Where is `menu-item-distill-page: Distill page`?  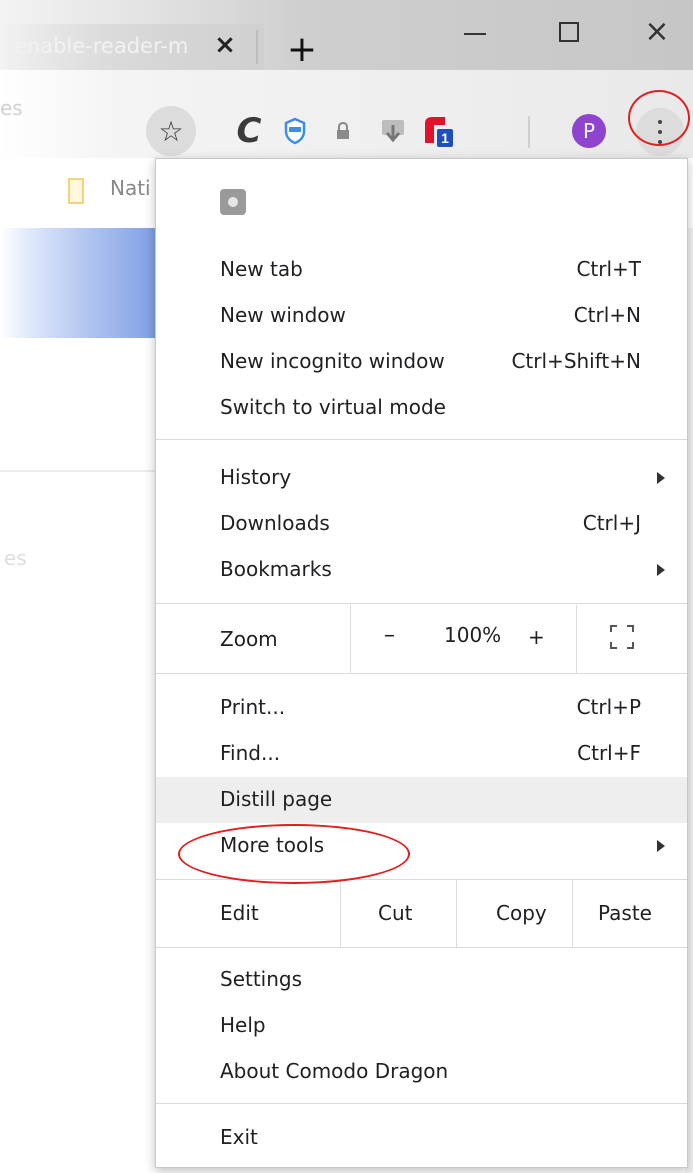
menu-item-distill-page: Distill page is located at coordinates (421, 800).